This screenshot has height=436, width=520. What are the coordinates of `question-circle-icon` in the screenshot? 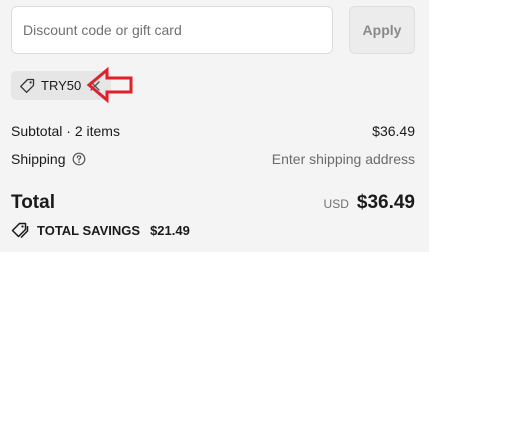 It's located at (79, 159).